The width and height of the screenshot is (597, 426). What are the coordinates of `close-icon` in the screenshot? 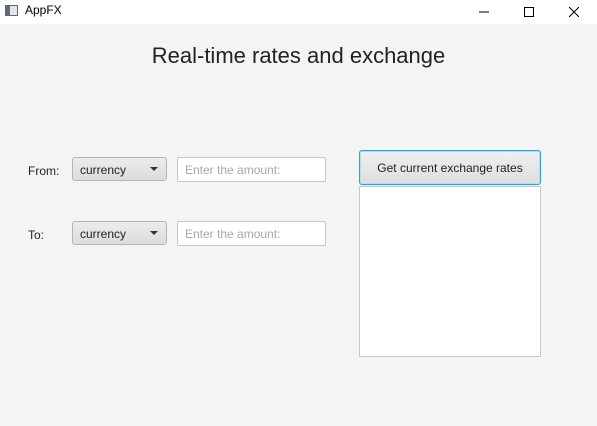 It's located at (573, 12).